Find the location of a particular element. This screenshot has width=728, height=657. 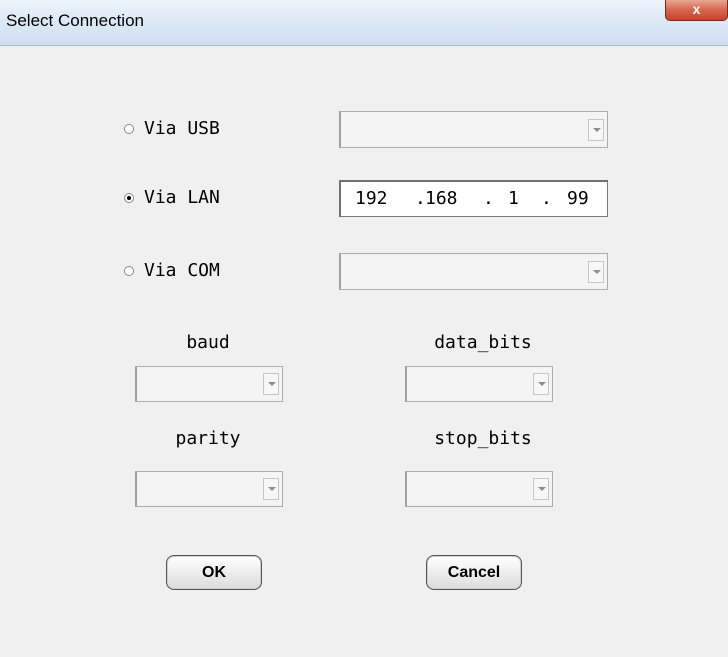

usb-device-select is located at coordinates (473, 129).